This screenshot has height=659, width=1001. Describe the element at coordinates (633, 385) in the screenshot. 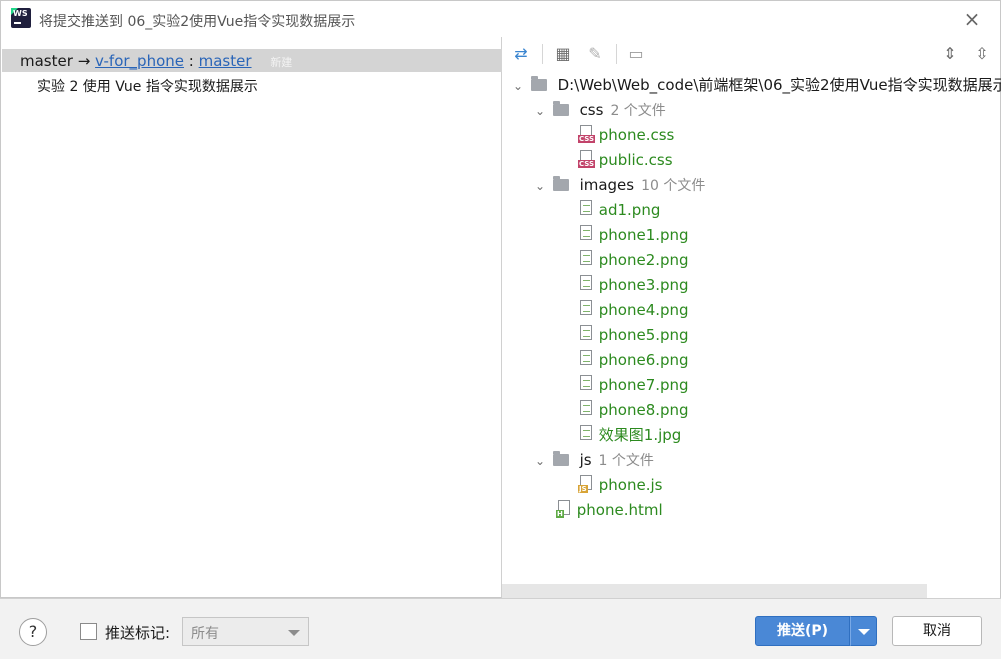

I see `tree-file: phone7.png` at that location.